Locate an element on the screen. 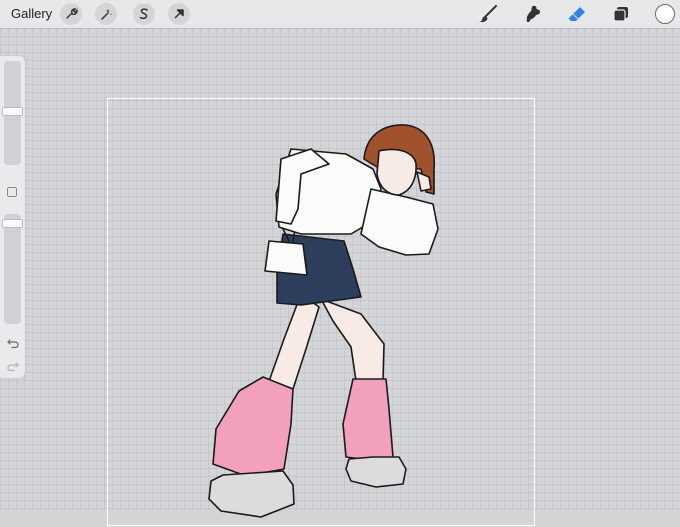 The image size is (680, 527). undo-button is located at coordinates (13, 343).